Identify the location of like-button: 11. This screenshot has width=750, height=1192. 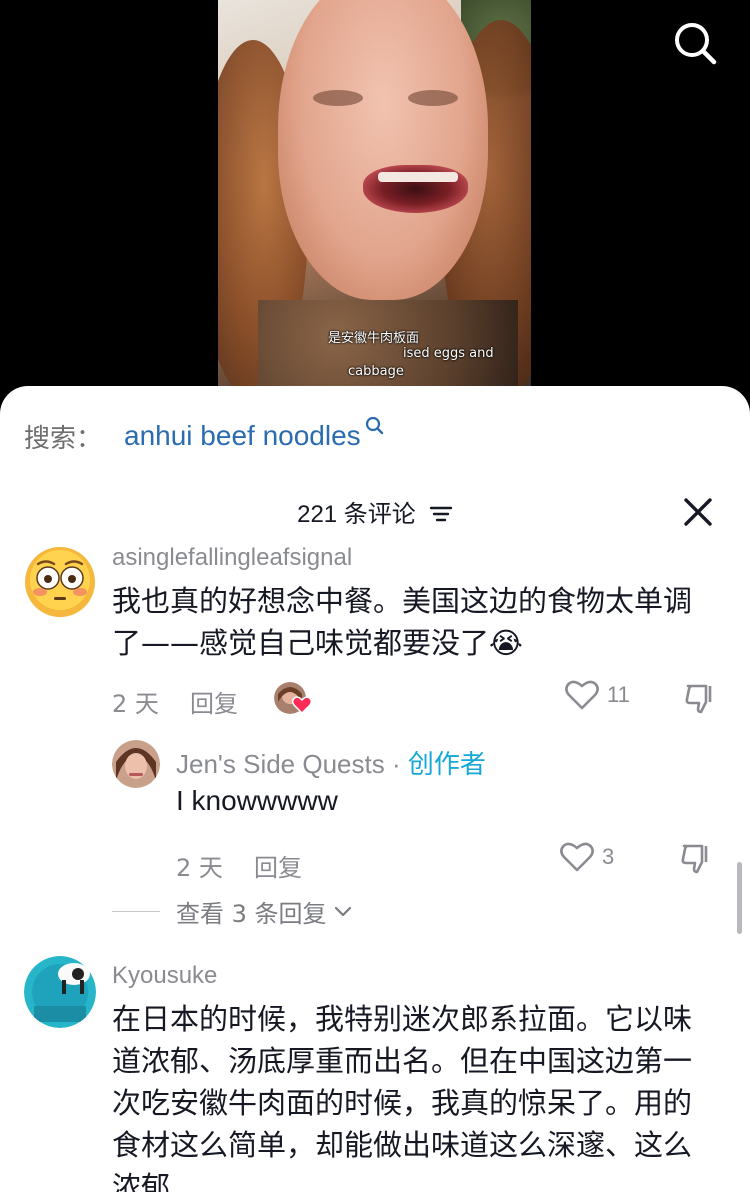
(597, 695).